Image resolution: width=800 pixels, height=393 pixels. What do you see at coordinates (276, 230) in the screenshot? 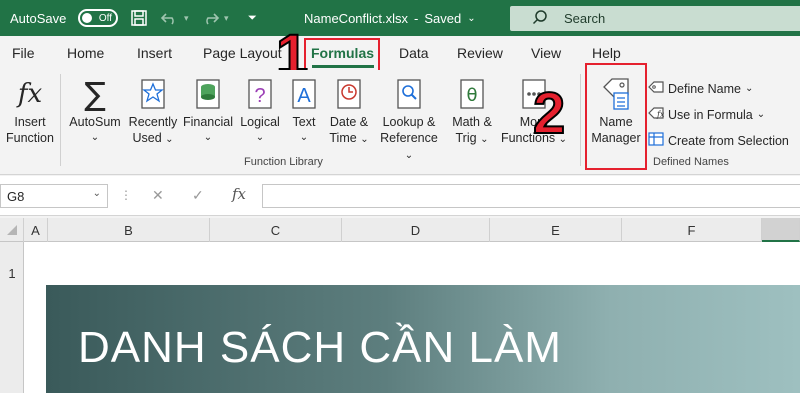
I see `column-header-c: C` at bounding box center [276, 230].